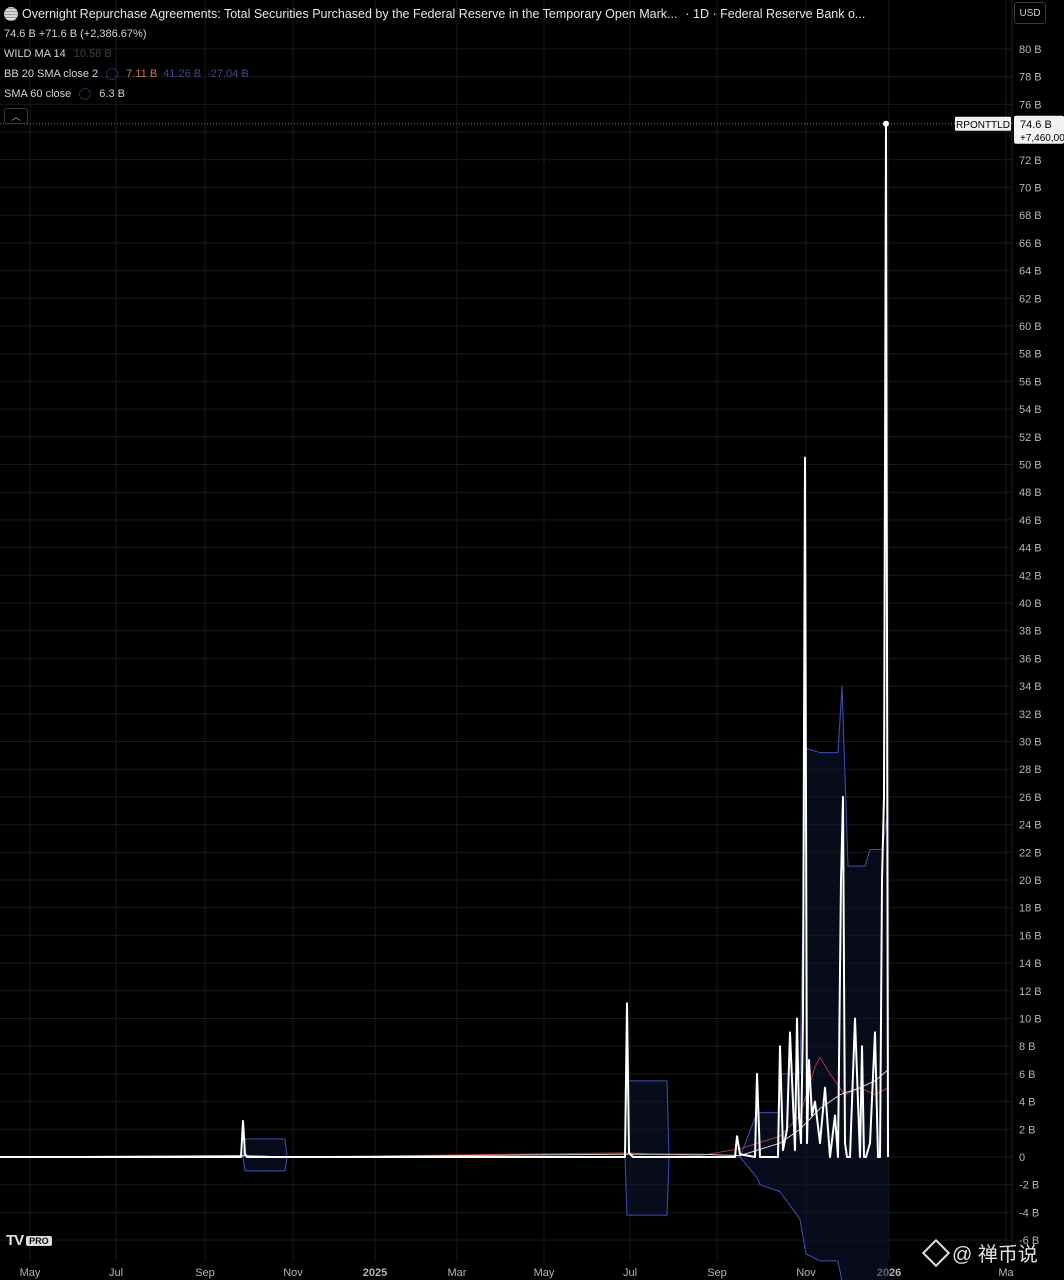  I want to click on y-tick-label: 62 B, so click(1030, 299).